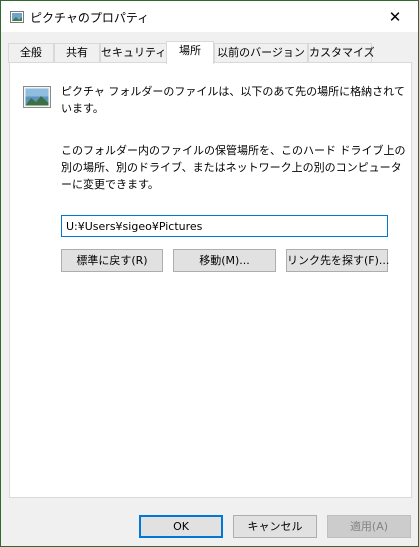  Describe the element at coordinates (233, 100) in the screenshot. I see `location-description: ピクチャ フォルダーのファイルは、以下のあて先の場所に格納されています。` at that location.